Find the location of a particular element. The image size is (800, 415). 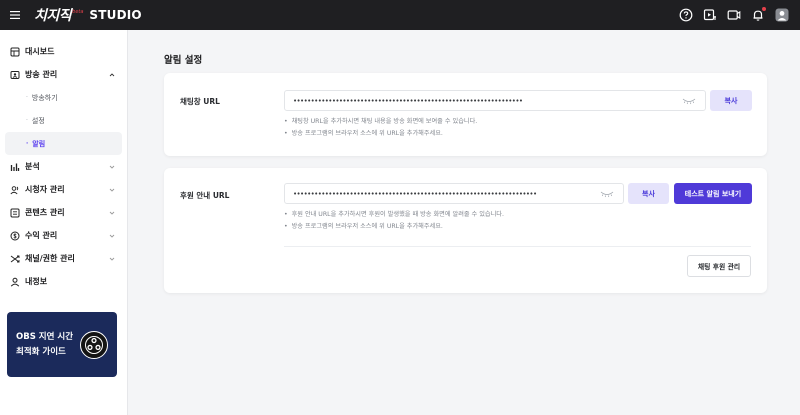

profile-button is located at coordinates (782, 15).